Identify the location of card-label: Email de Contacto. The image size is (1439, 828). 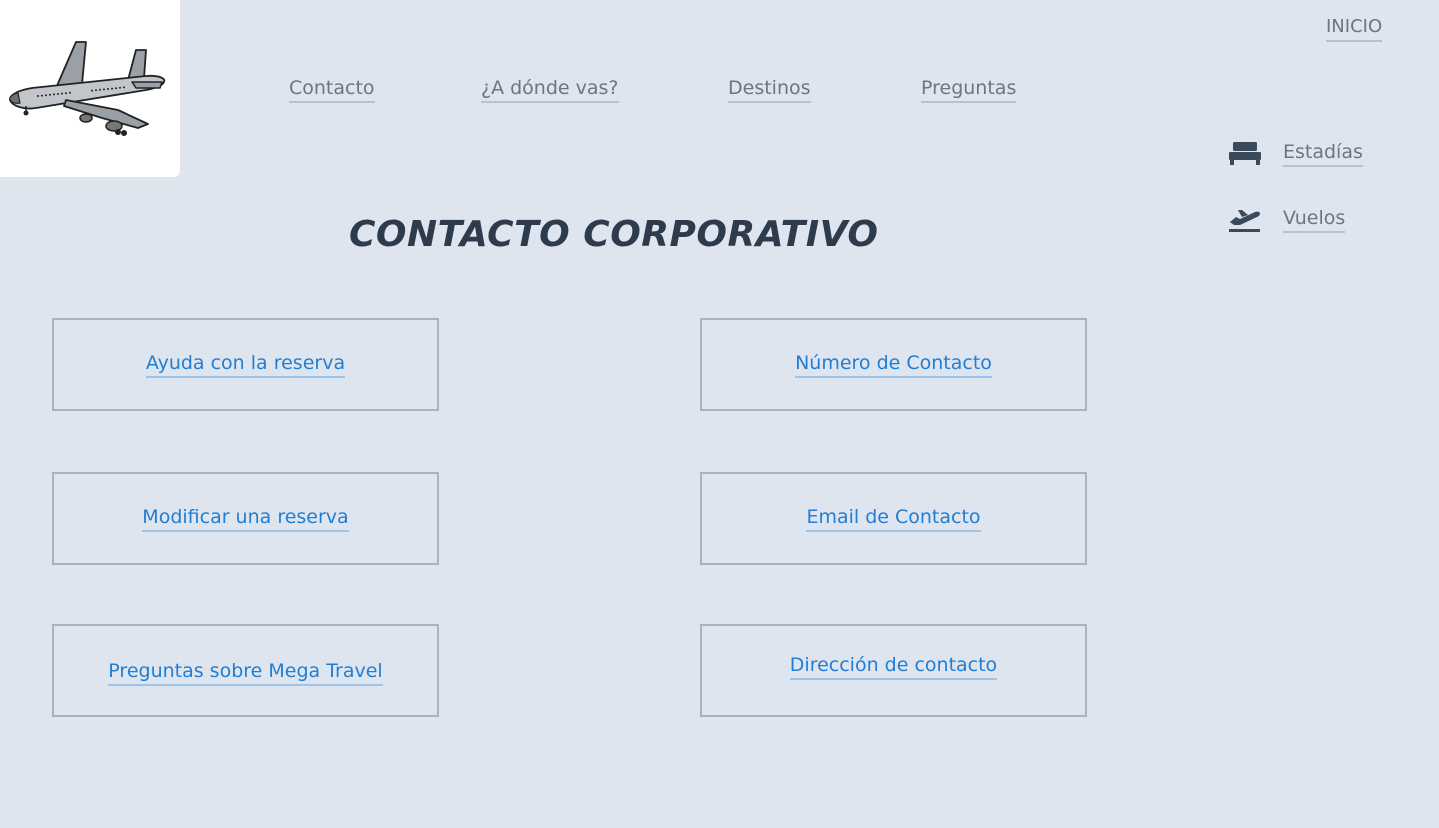
(893, 518).